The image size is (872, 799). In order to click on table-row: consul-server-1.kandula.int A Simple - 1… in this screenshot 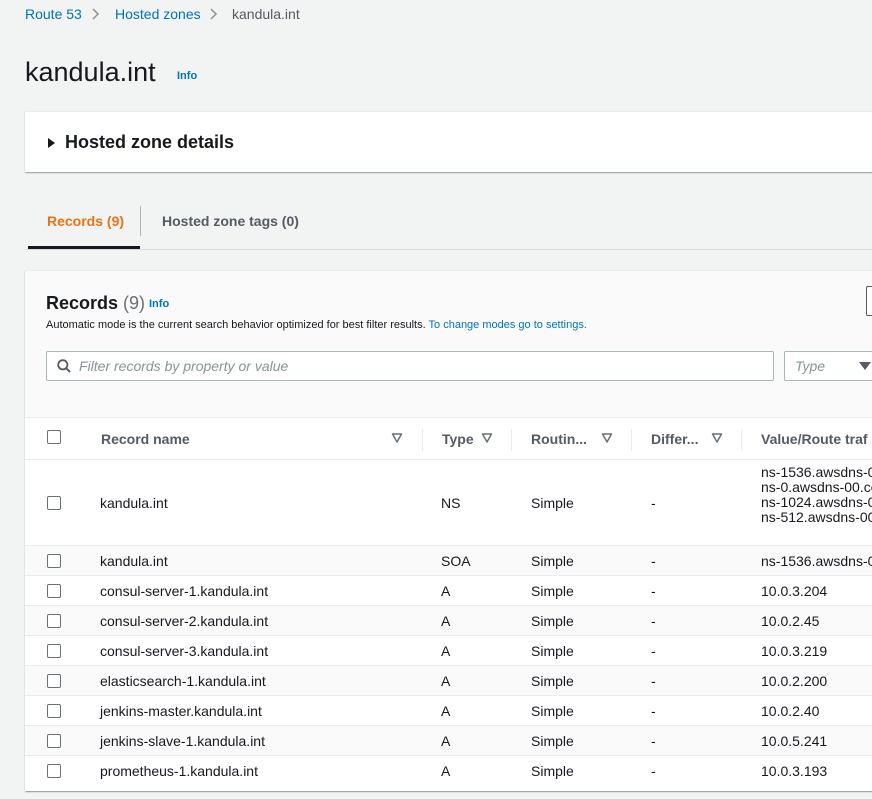, I will do `click(448, 590)`.